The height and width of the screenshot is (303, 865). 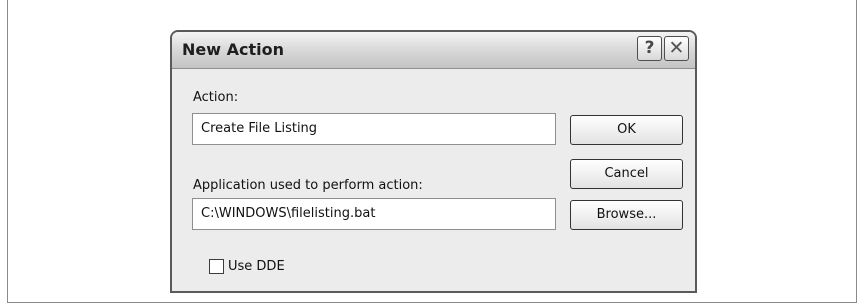 What do you see at coordinates (233, 49) in the screenshot?
I see `dialog-title: New Action` at bounding box center [233, 49].